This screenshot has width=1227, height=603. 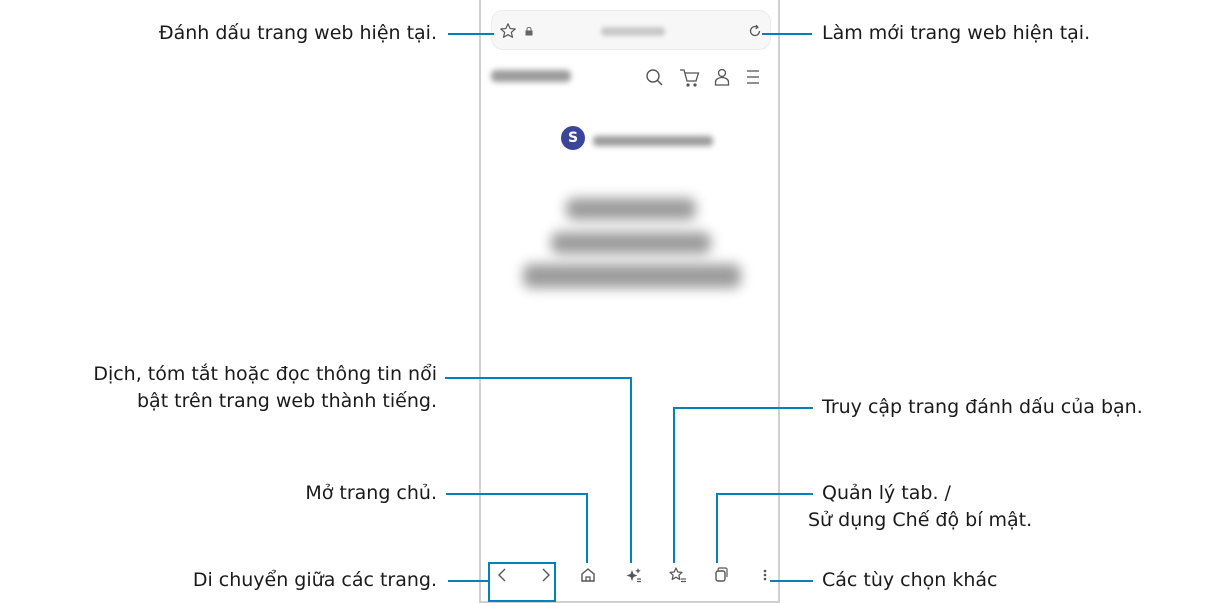 I want to click on callout-bookmark-current: Đánh dấu trang web hiện tại., so click(x=297, y=33).